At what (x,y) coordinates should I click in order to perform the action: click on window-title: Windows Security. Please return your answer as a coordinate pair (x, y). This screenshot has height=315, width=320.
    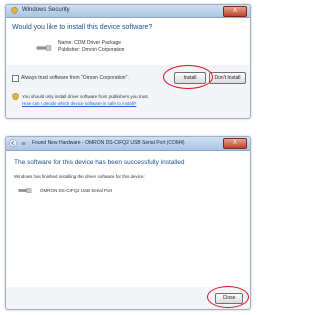
    Looking at the image, I should click on (46, 10).